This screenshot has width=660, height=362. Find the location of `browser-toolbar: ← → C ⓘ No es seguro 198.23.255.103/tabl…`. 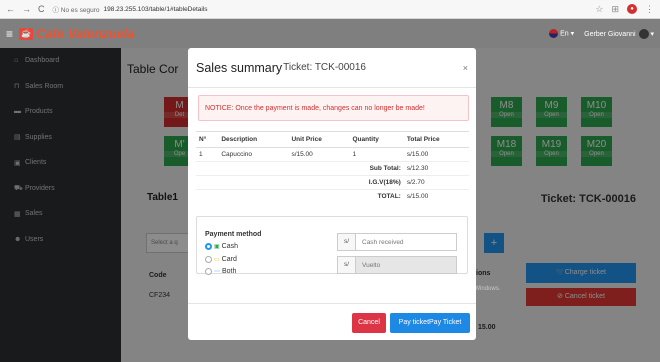

browser-toolbar: ← → C ⓘ No es seguro 198.23.255.103/tabl… is located at coordinates (330, 9).